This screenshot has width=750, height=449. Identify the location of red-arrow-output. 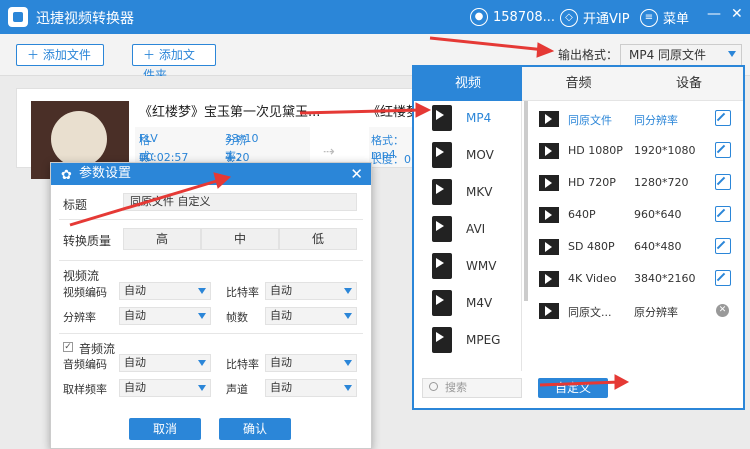
(487, 44).